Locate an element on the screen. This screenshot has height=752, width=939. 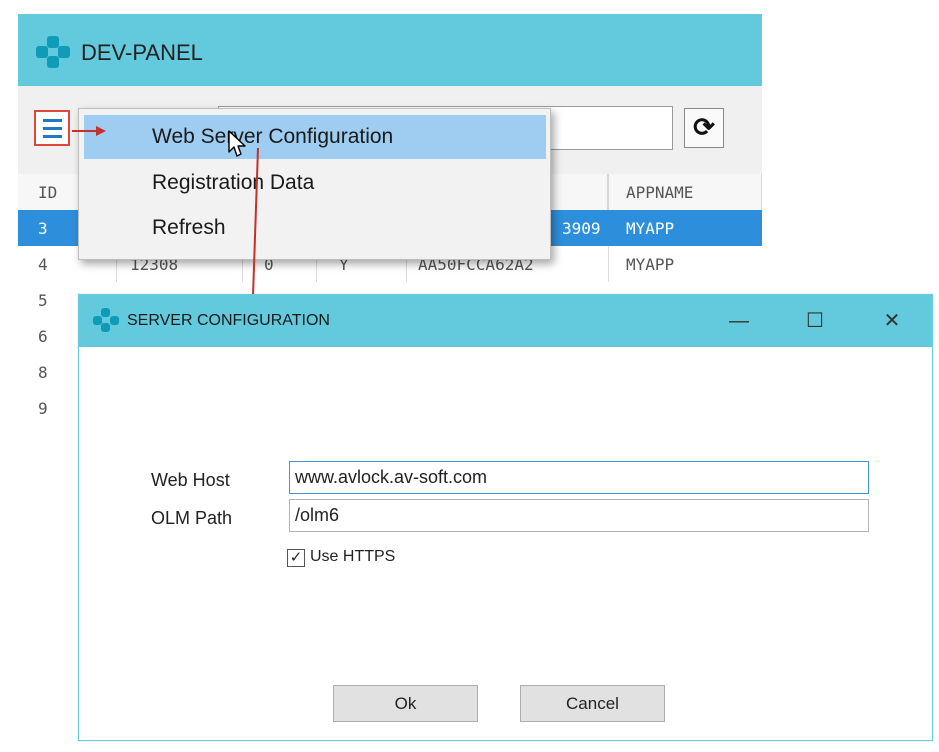
refresh-button: ⟳ is located at coordinates (704, 128).